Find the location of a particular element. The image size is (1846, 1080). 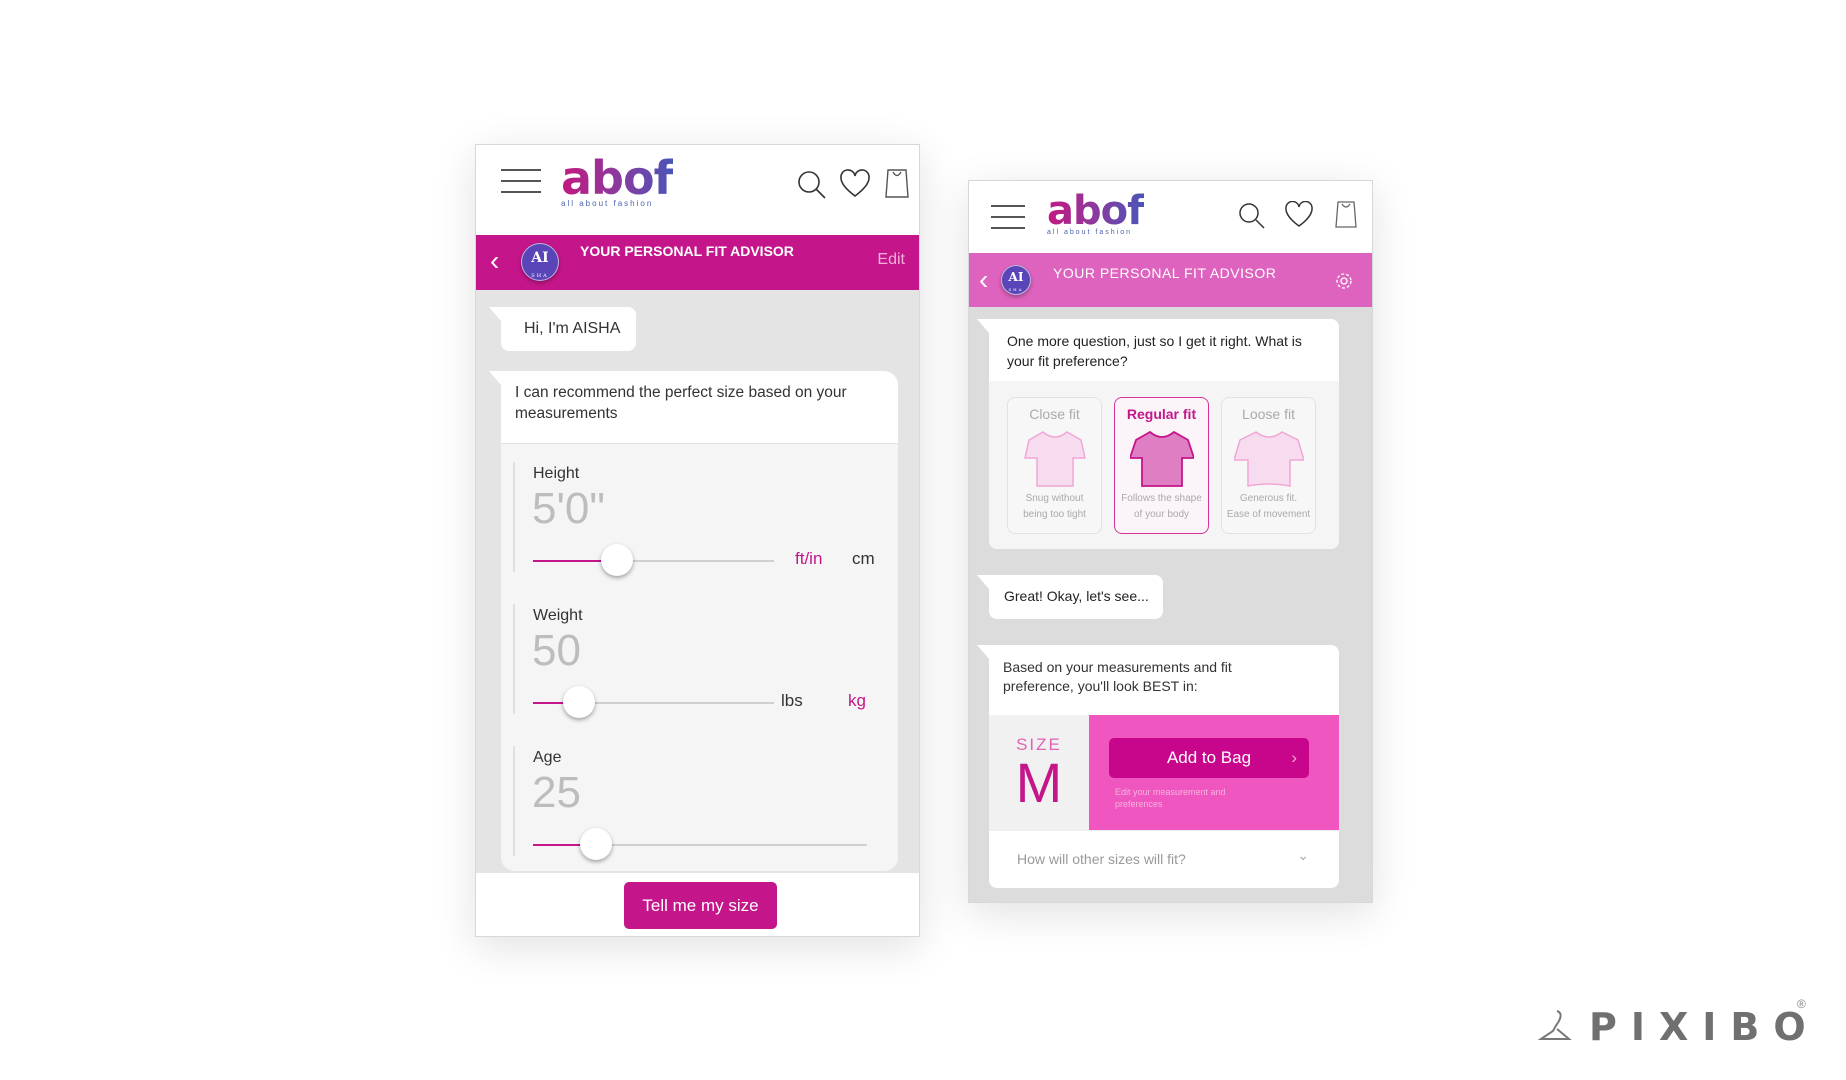

fit-option-desc: Snug without is located at coordinates (1054, 498).